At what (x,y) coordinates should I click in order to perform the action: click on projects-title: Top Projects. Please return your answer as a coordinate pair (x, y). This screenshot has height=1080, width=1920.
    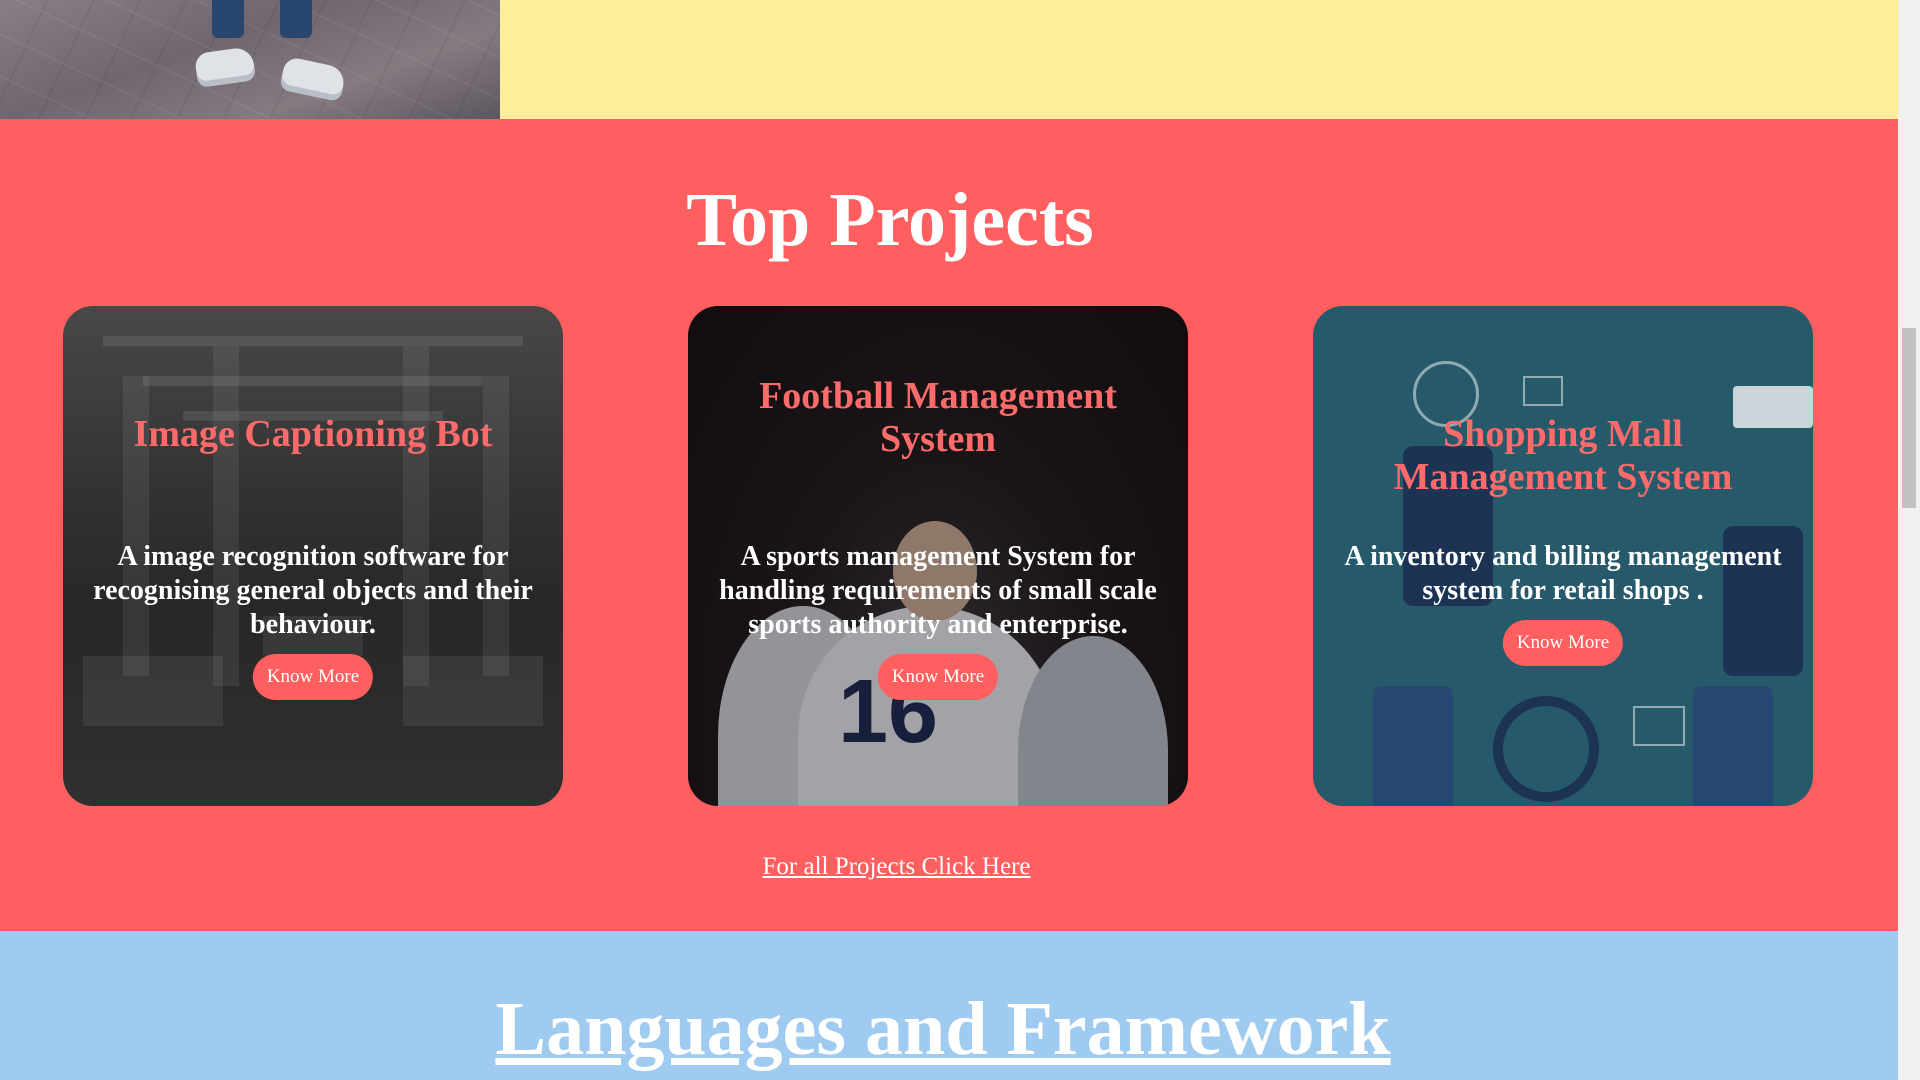
    Looking at the image, I should click on (890, 220).